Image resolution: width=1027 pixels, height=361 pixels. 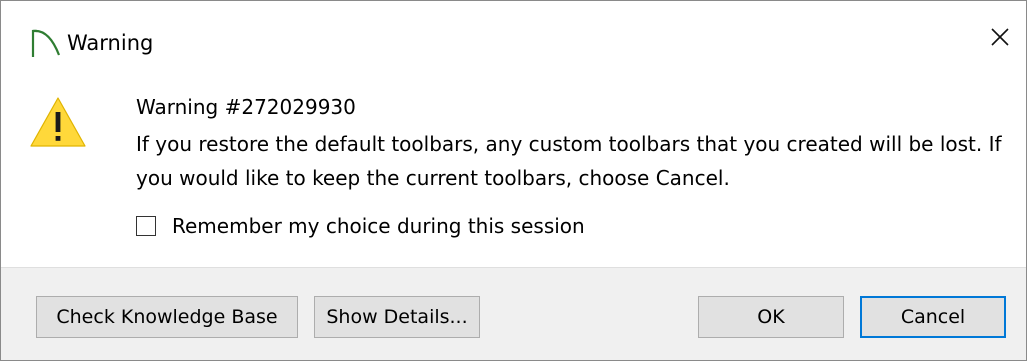 I want to click on warning-icon, so click(x=58, y=122).